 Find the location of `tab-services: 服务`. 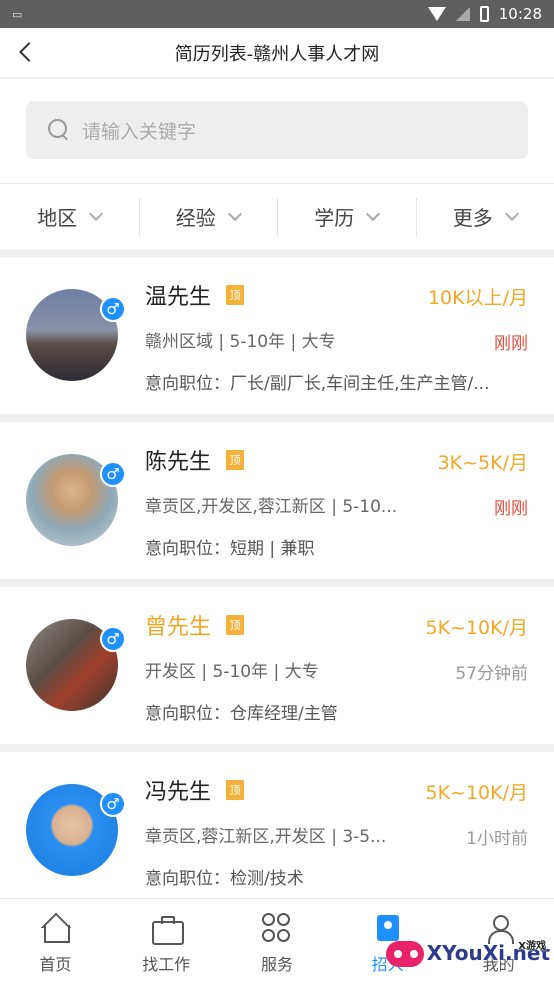

tab-services: 服务 is located at coordinates (277, 942).